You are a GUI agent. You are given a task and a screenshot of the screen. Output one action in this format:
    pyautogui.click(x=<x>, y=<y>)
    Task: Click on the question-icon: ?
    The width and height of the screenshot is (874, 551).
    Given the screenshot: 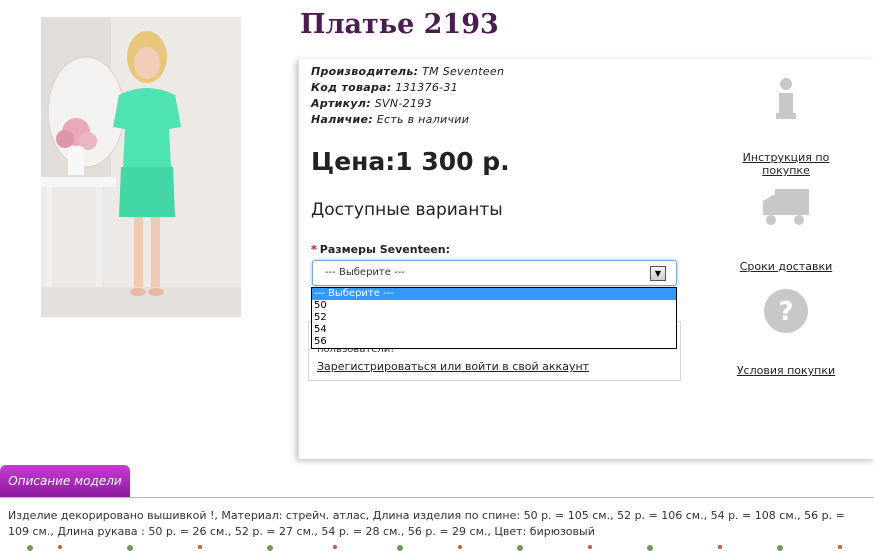 What is the action you would take?
    pyautogui.click(x=786, y=311)
    